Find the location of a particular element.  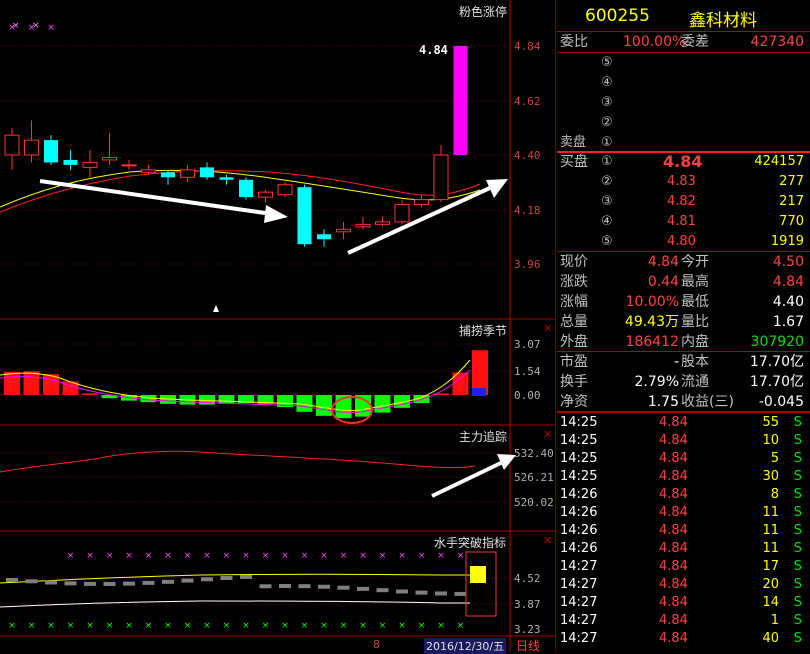

fund-label: 市盈 is located at coordinates (574, 362).